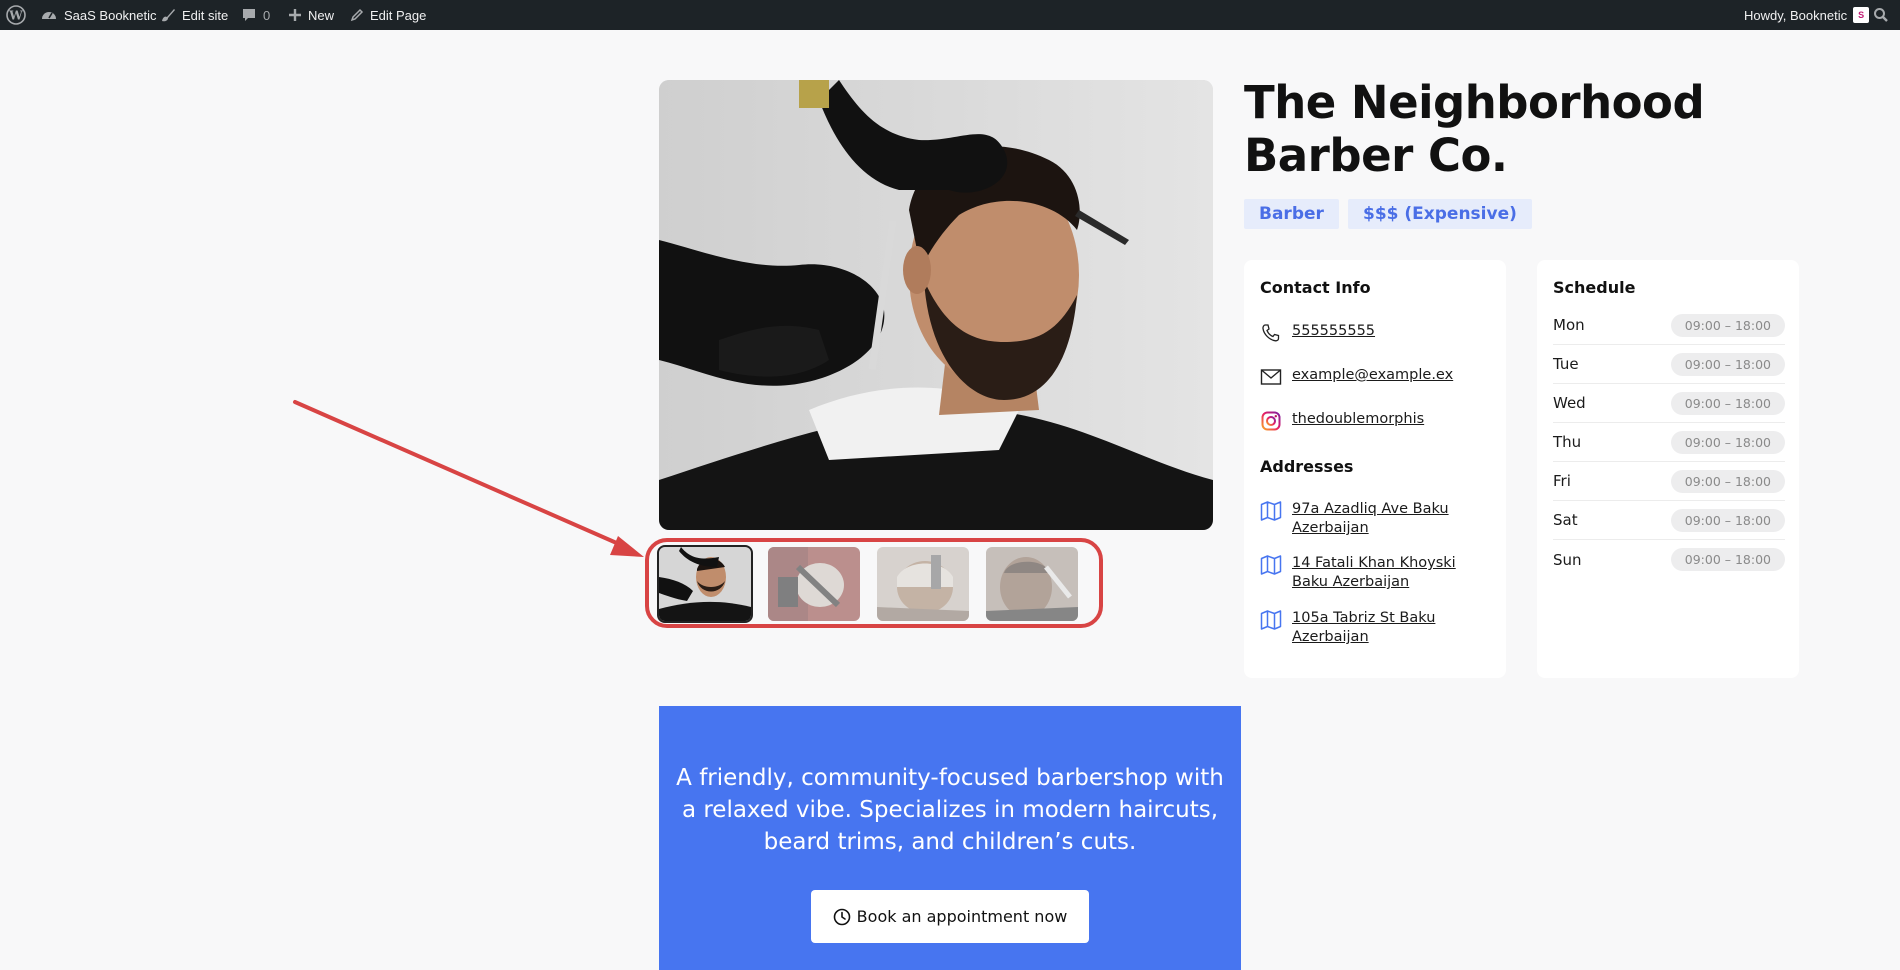 Image resolution: width=1900 pixels, height=970 pixels. I want to click on phone-row: 555555555, so click(1376, 333).